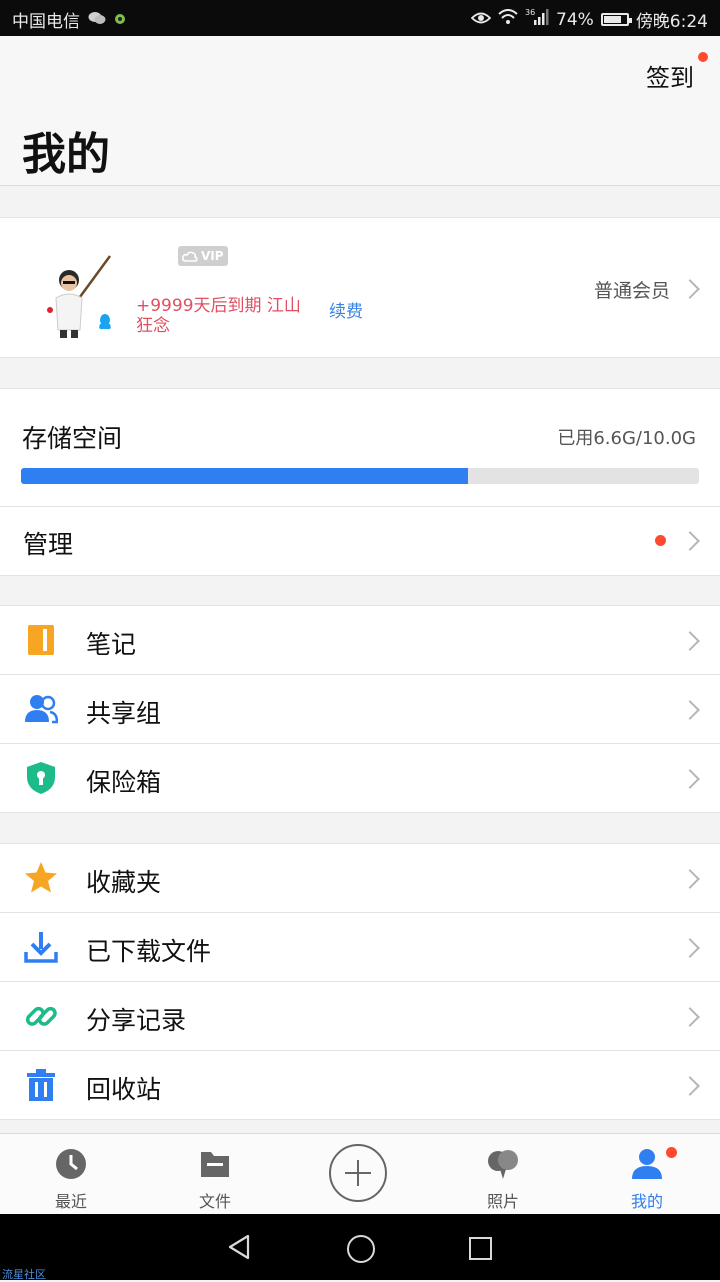 This screenshot has height=1282, width=720. What do you see at coordinates (671, 1152) in the screenshot?
I see `tab-mine-notification-dot` at bounding box center [671, 1152].